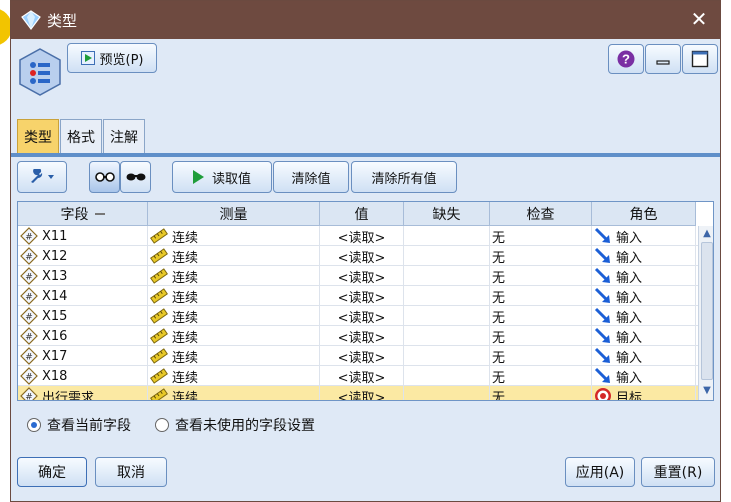 This screenshot has width=731, height=502. Describe the element at coordinates (404, 177) in the screenshot. I see `clear-all-values-button: 清除所有值` at that location.